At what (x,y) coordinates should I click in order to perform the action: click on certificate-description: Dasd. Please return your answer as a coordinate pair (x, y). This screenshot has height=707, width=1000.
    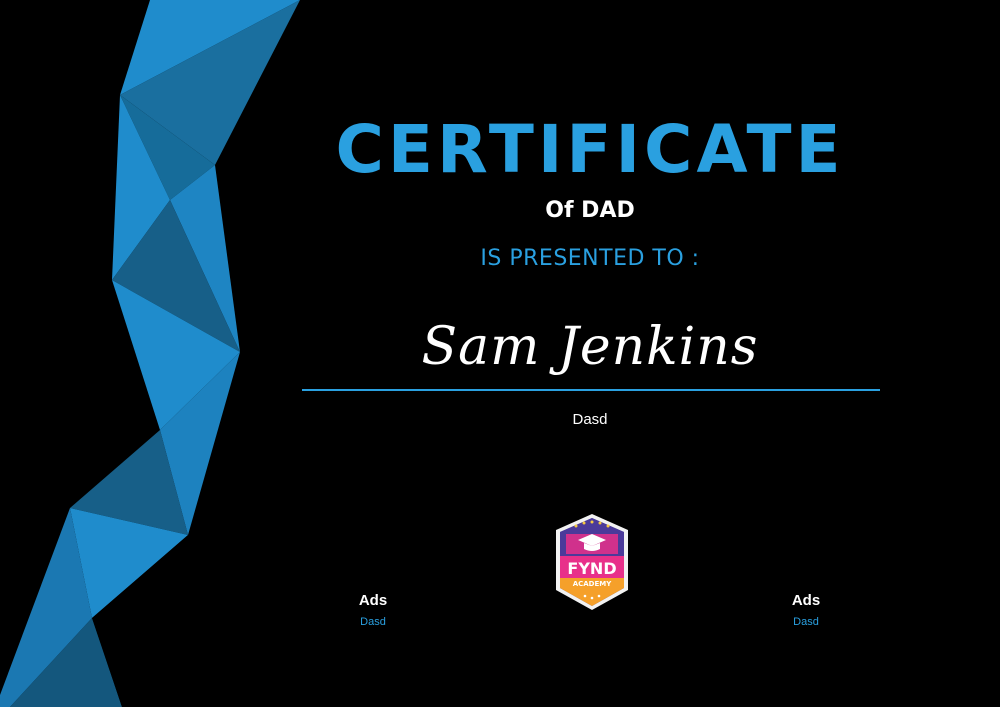
    Looking at the image, I should click on (590, 419).